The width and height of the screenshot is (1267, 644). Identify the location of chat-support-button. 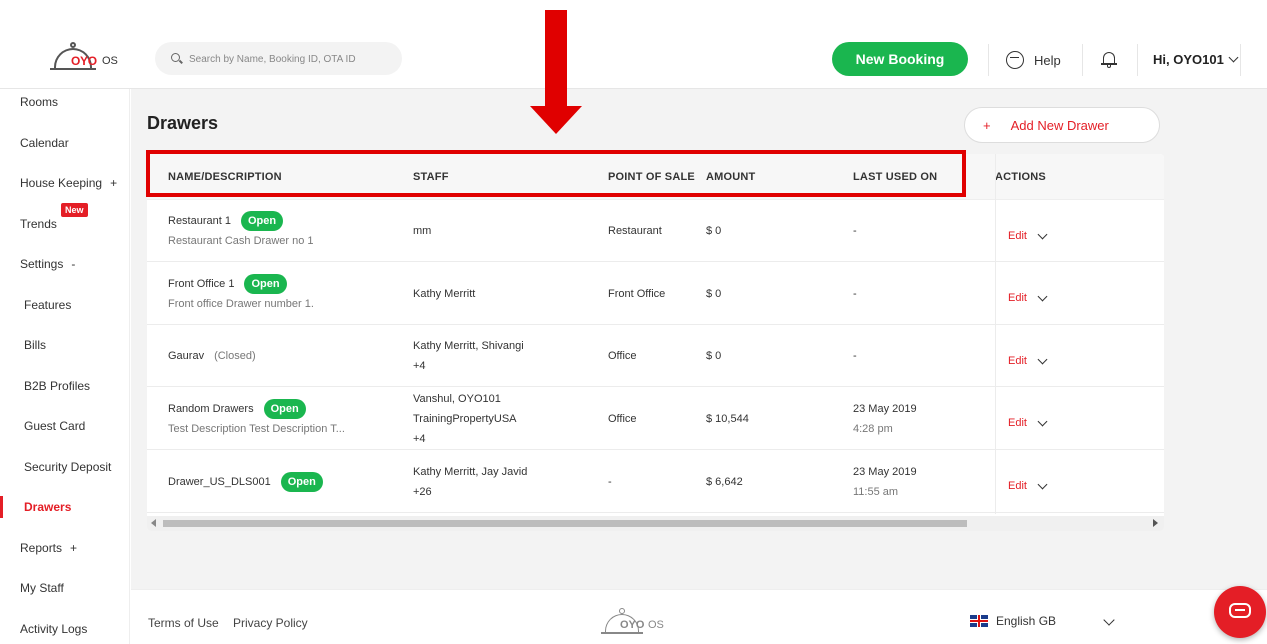
(1240, 612).